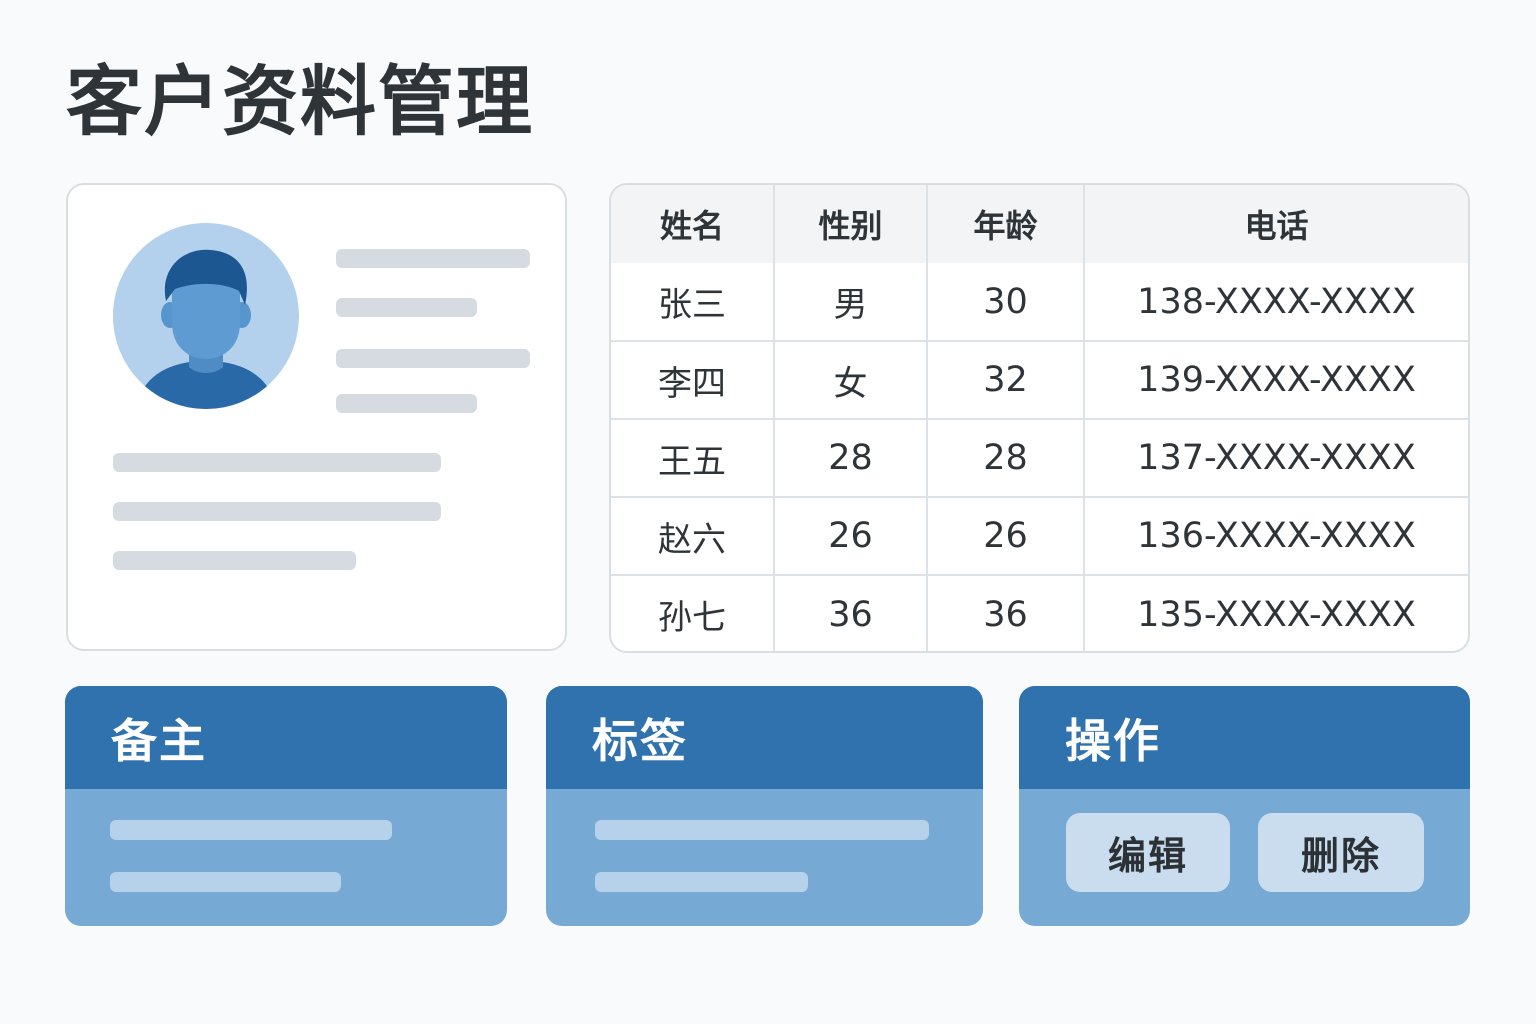 The width and height of the screenshot is (1536, 1024). What do you see at coordinates (1276, 614) in the screenshot?
I see `cell-phone: 135-XXXX-XXXX` at bounding box center [1276, 614].